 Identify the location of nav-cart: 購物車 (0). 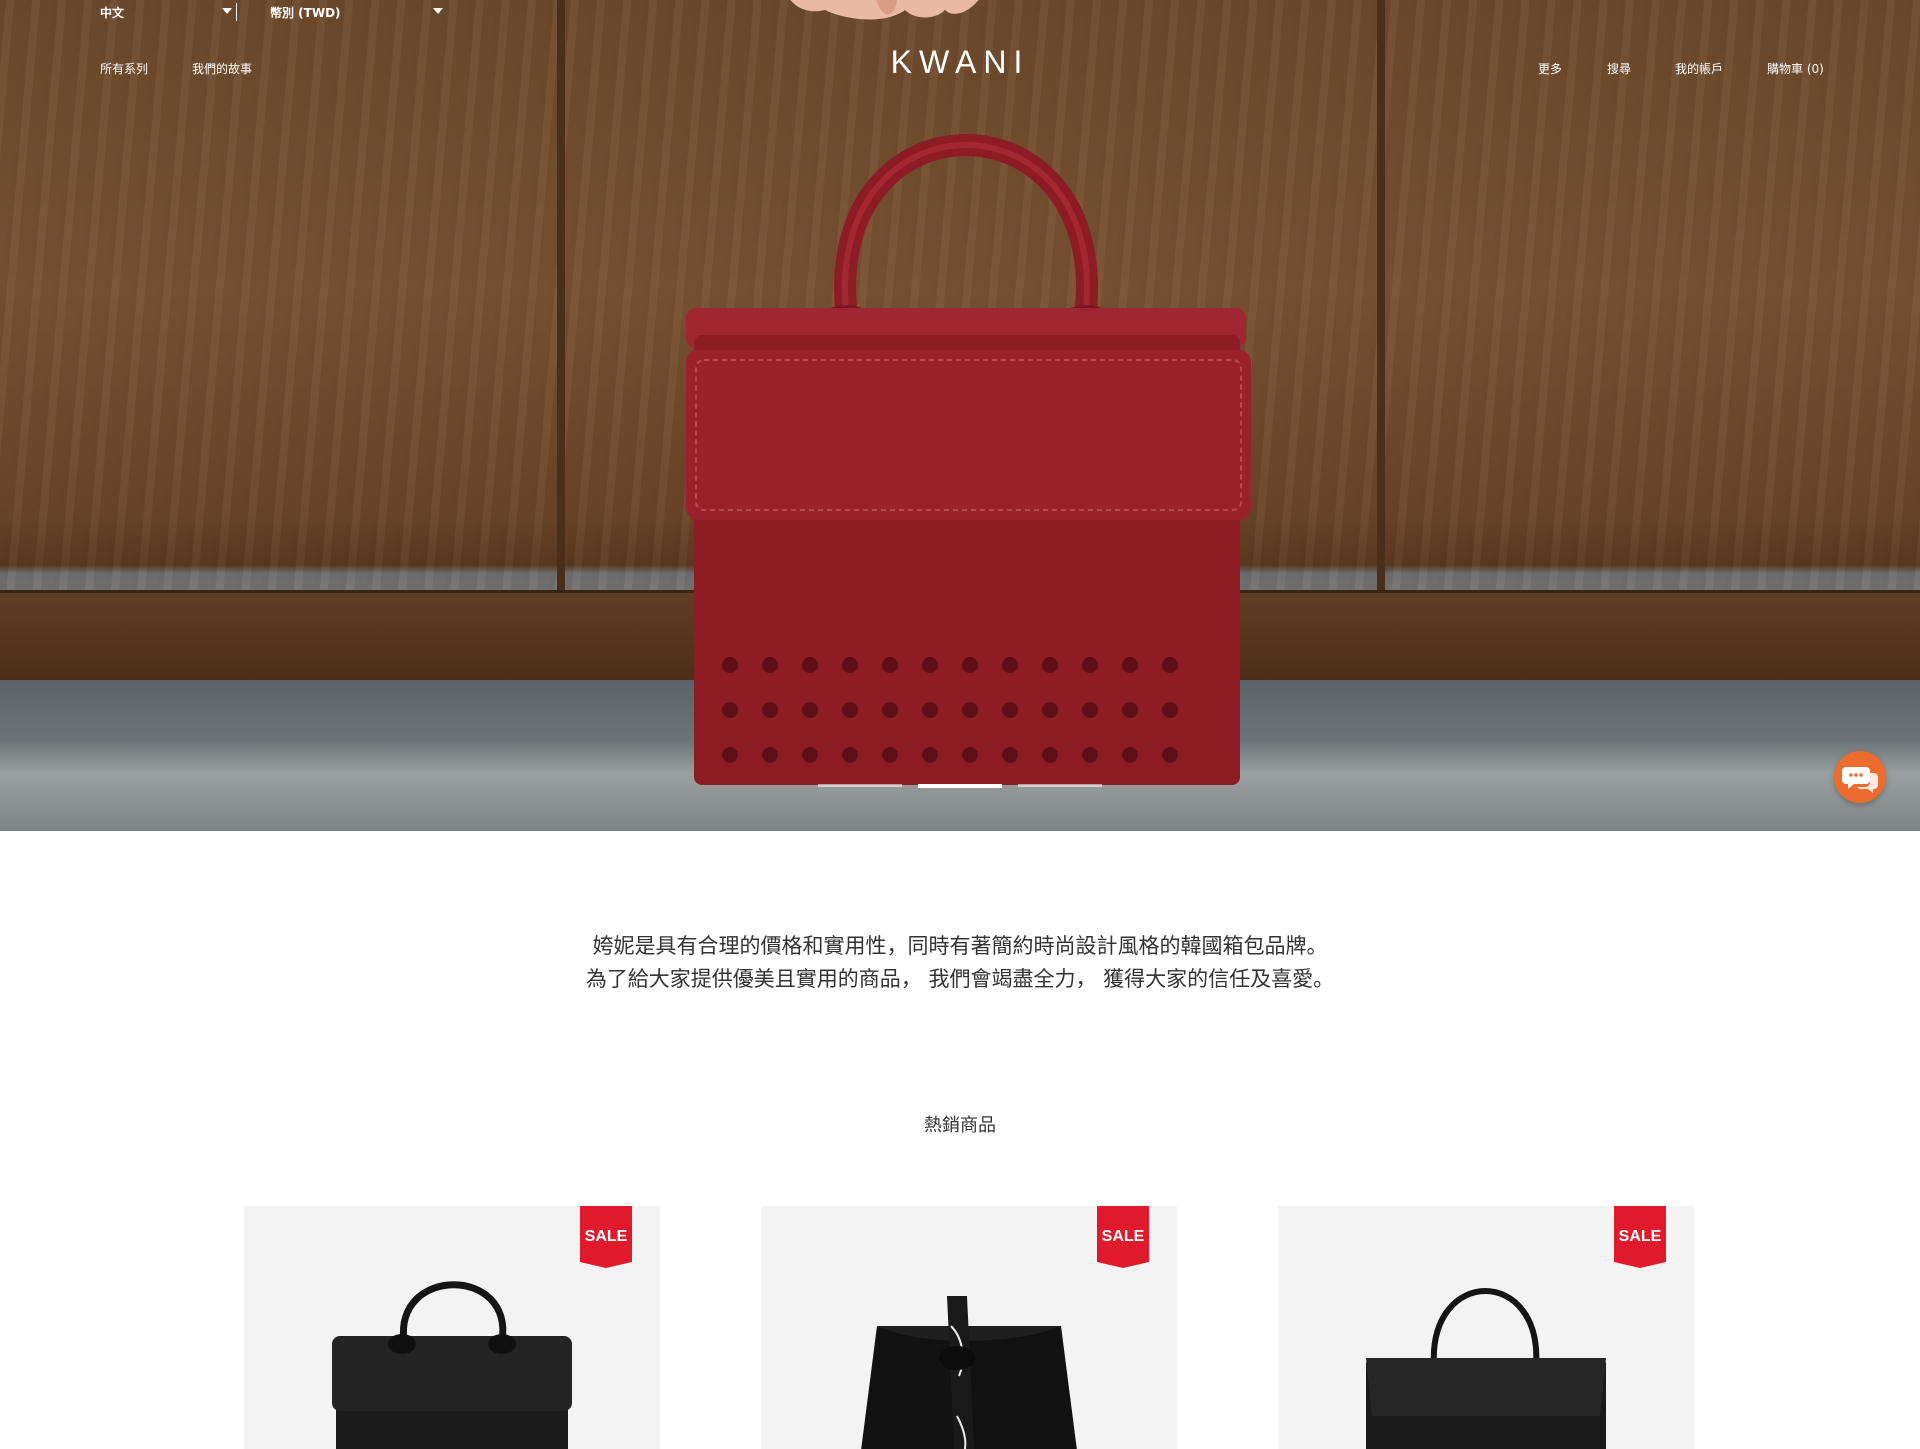
(1795, 68).